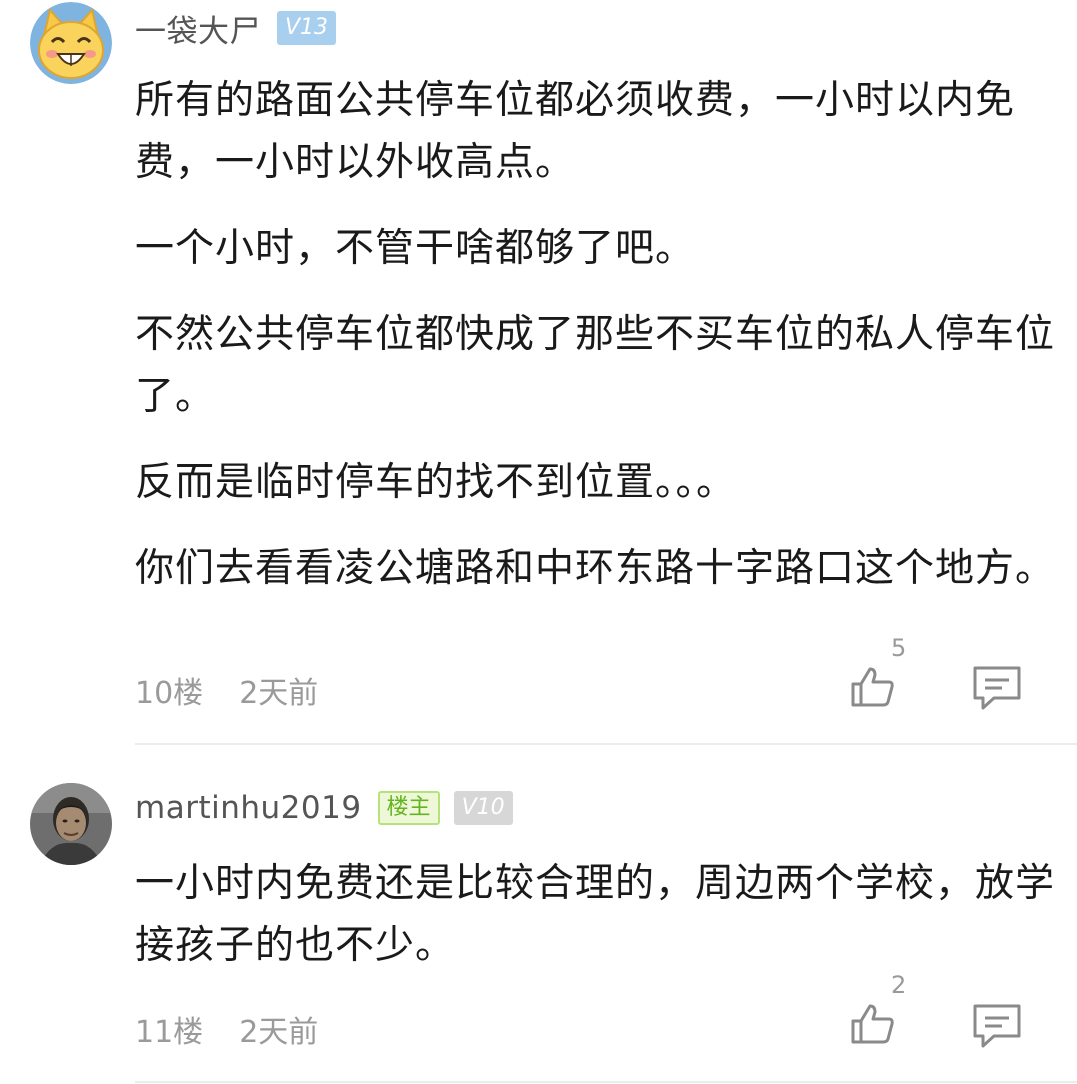 The height and width of the screenshot is (1084, 1077). I want to click on divider, so click(606, 1082).